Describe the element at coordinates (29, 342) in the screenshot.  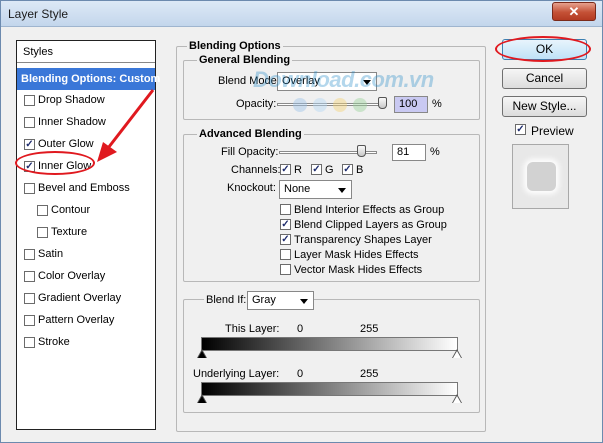
I see `stroke-checkbox` at that location.